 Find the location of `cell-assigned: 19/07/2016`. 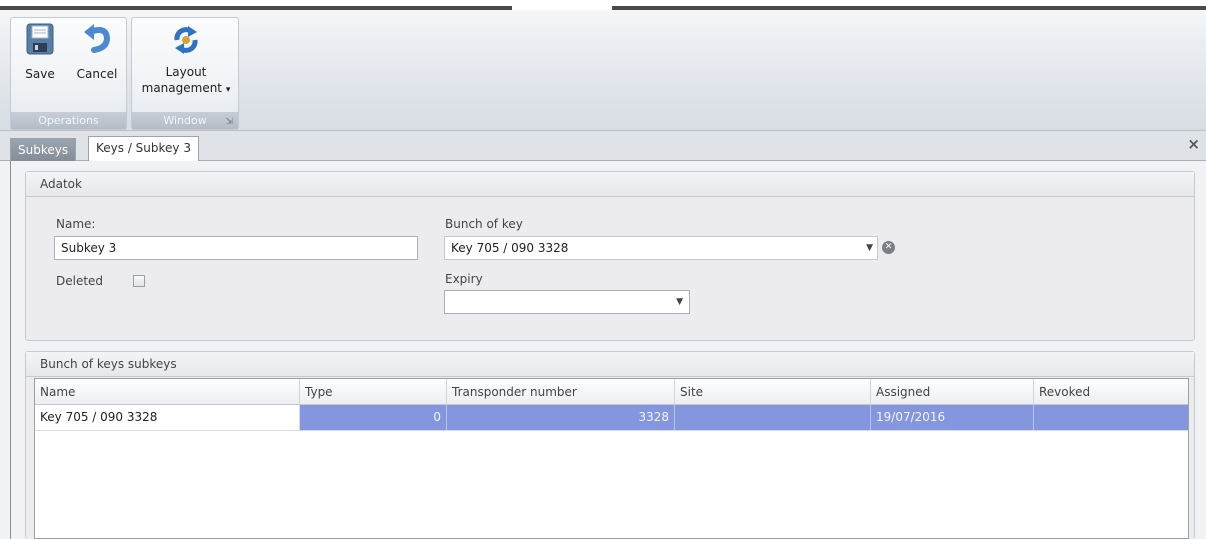

cell-assigned: 19/07/2016 is located at coordinates (952, 417).